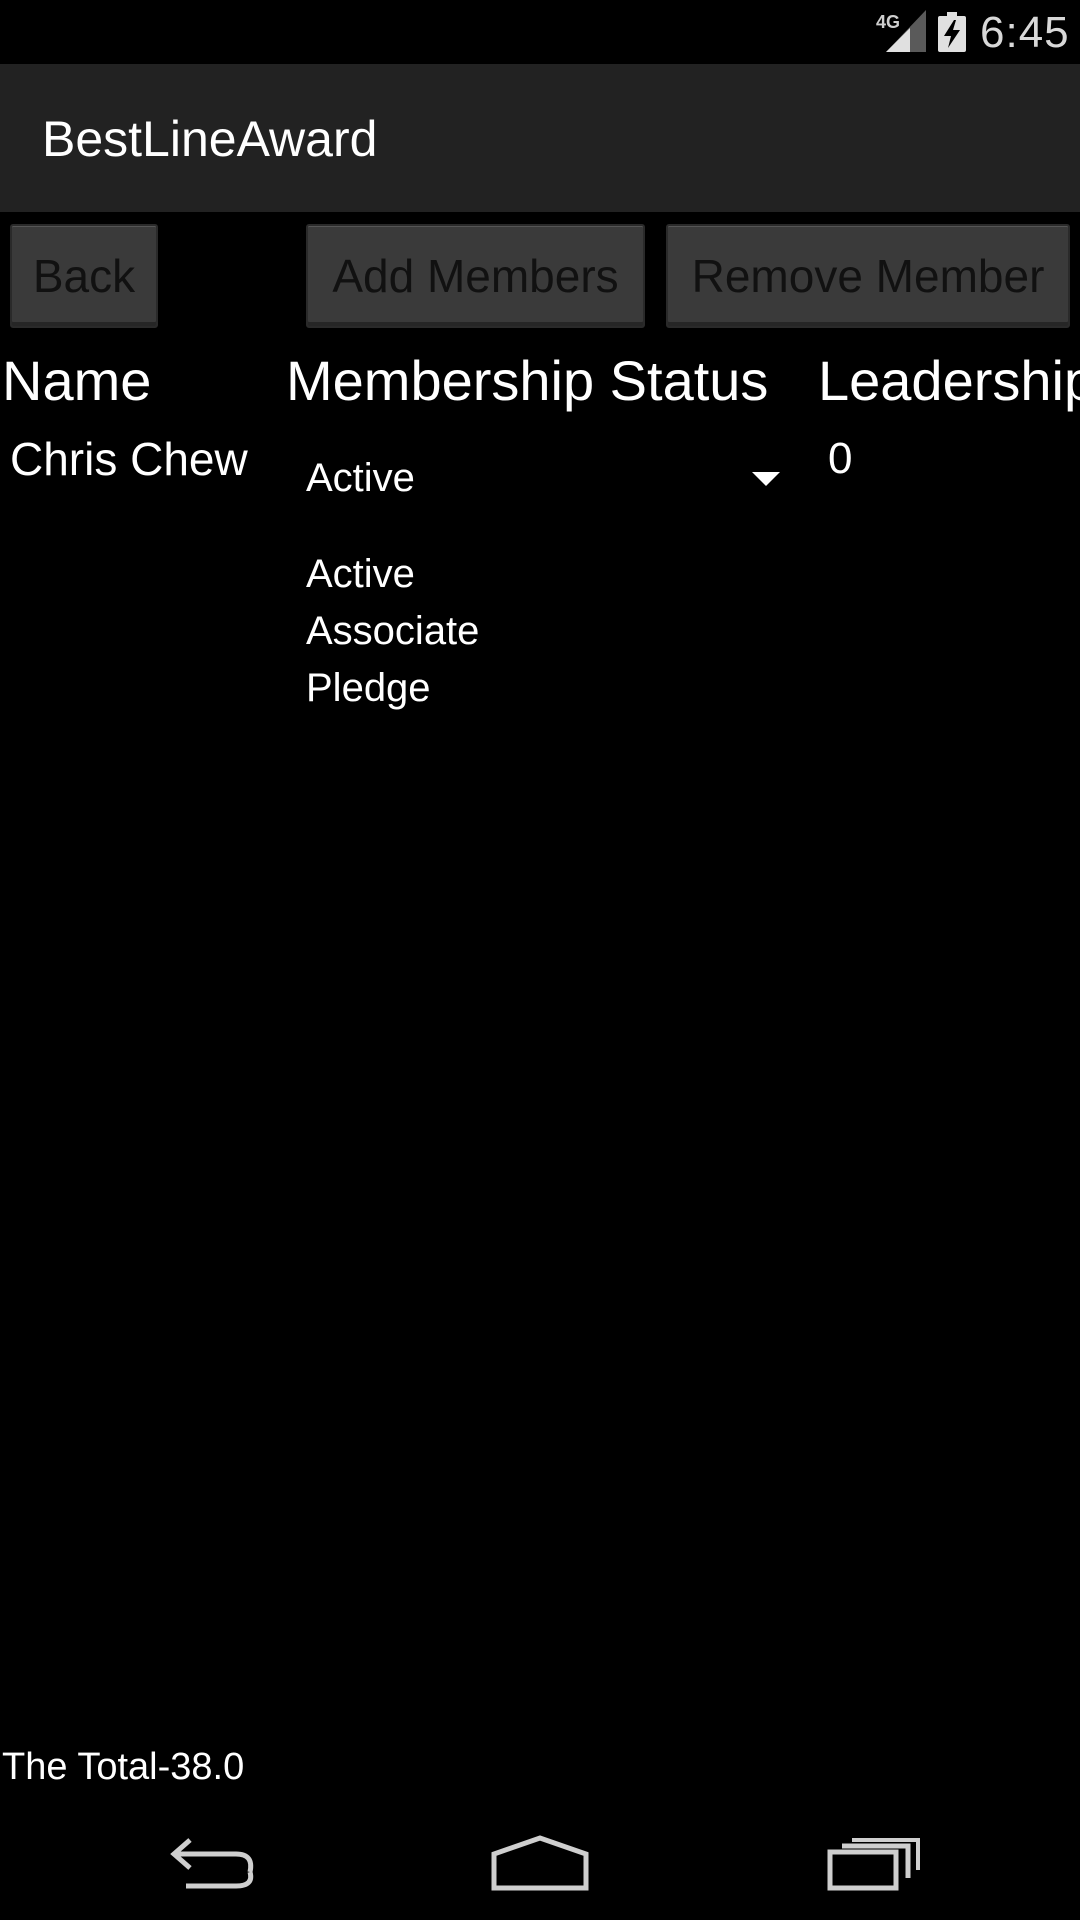 Image resolution: width=1080 pixels, height=1920 pixels. What do you see at coordinates (77, 380) in the screenshot?
I see `header-name: Name` at bounding box center [77, 380].